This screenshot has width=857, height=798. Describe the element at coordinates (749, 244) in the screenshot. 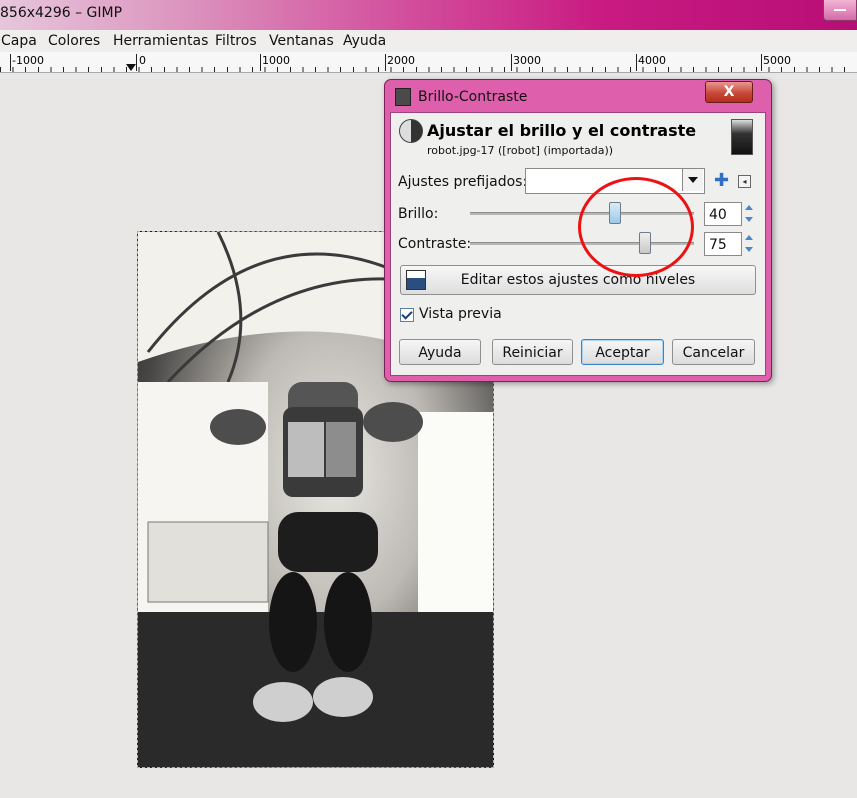

I see `contraste-spin-buttons` at that location.